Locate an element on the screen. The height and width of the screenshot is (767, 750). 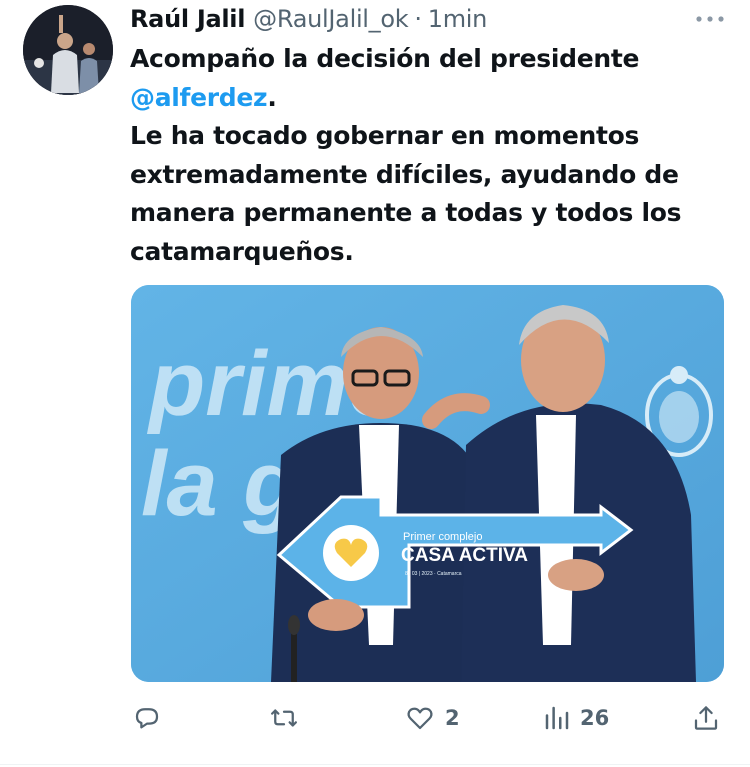
share-icon is located at coordinates (706, 718).